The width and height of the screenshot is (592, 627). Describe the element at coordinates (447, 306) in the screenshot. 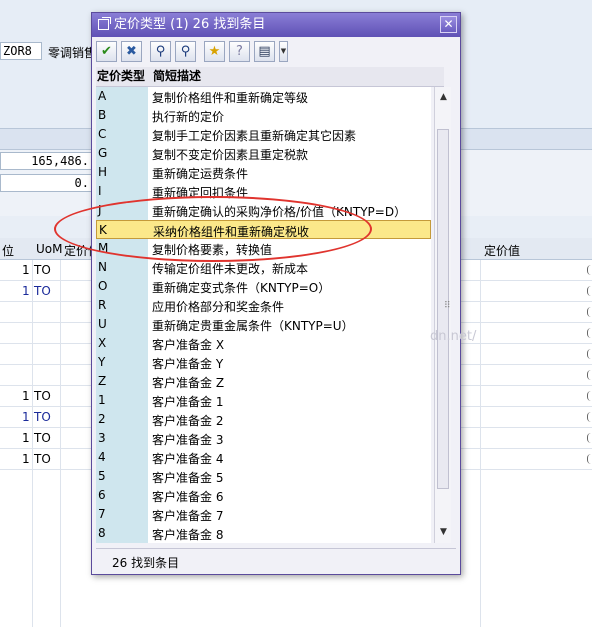

I see `resize-grip-icon: ⠿` at that location.